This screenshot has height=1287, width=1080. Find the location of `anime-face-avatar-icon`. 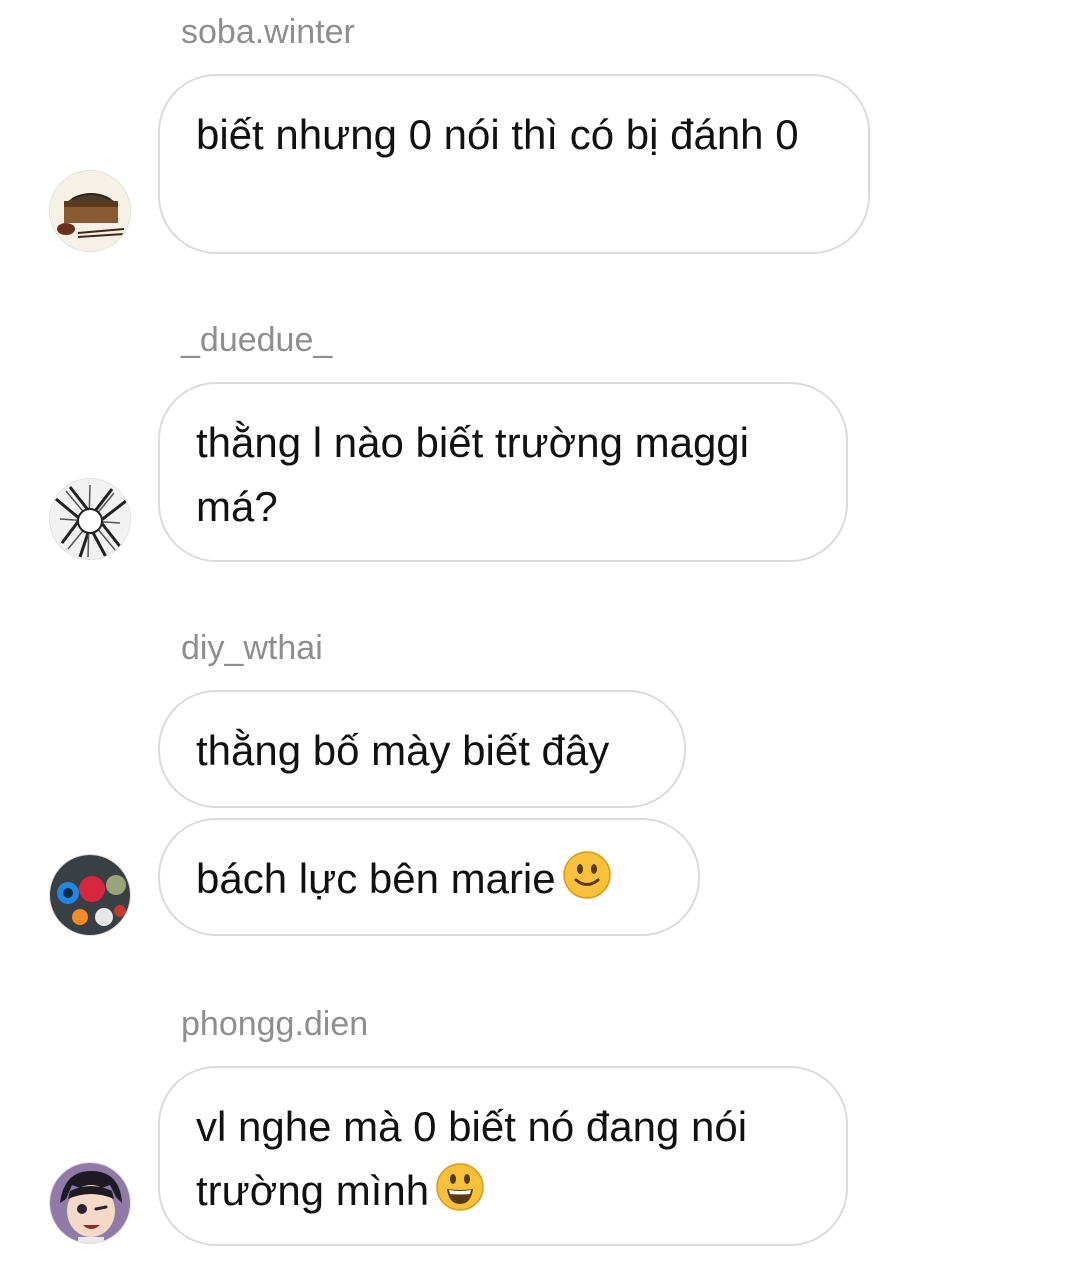

anime-face-avatar-icon is located at coordinates (90, 1203).